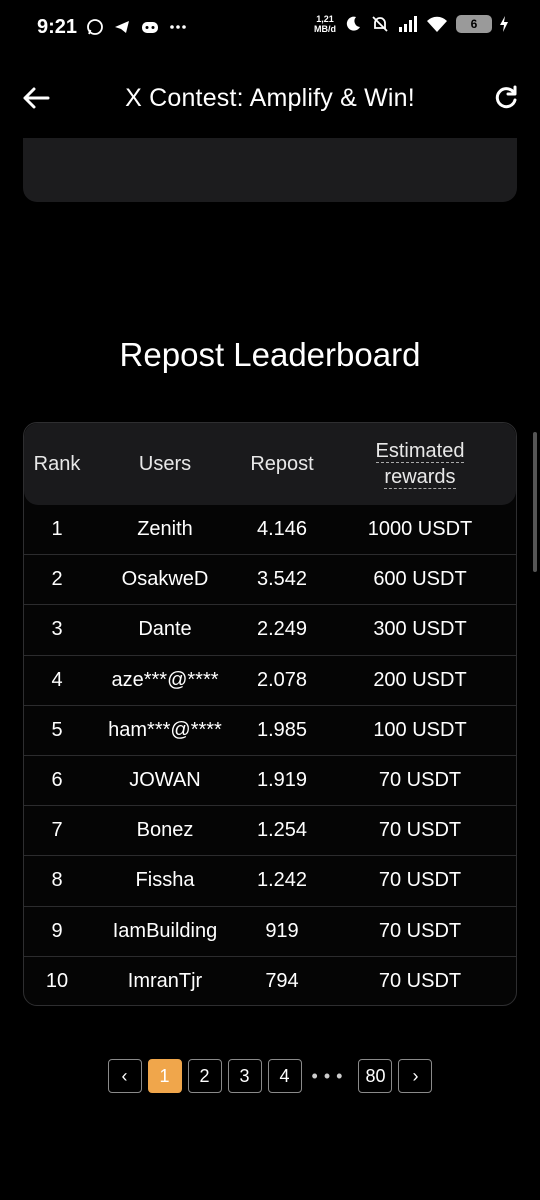 The height and width of the screenshot is (1200, 540). What do you see at coordinates (270, 354) in the screenshot?
I see `leaderboard-title: Repost Leaderboard` at bounding box center [270, 354].